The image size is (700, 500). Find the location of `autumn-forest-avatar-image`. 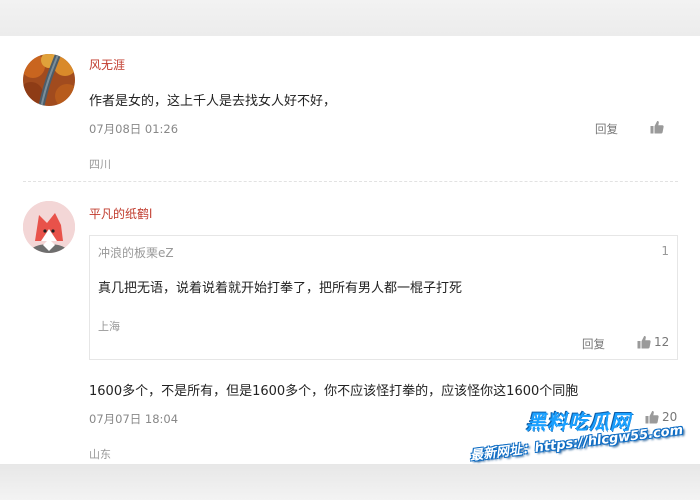

autumn-forest-avatar-image is located at coordinates (49, 80).